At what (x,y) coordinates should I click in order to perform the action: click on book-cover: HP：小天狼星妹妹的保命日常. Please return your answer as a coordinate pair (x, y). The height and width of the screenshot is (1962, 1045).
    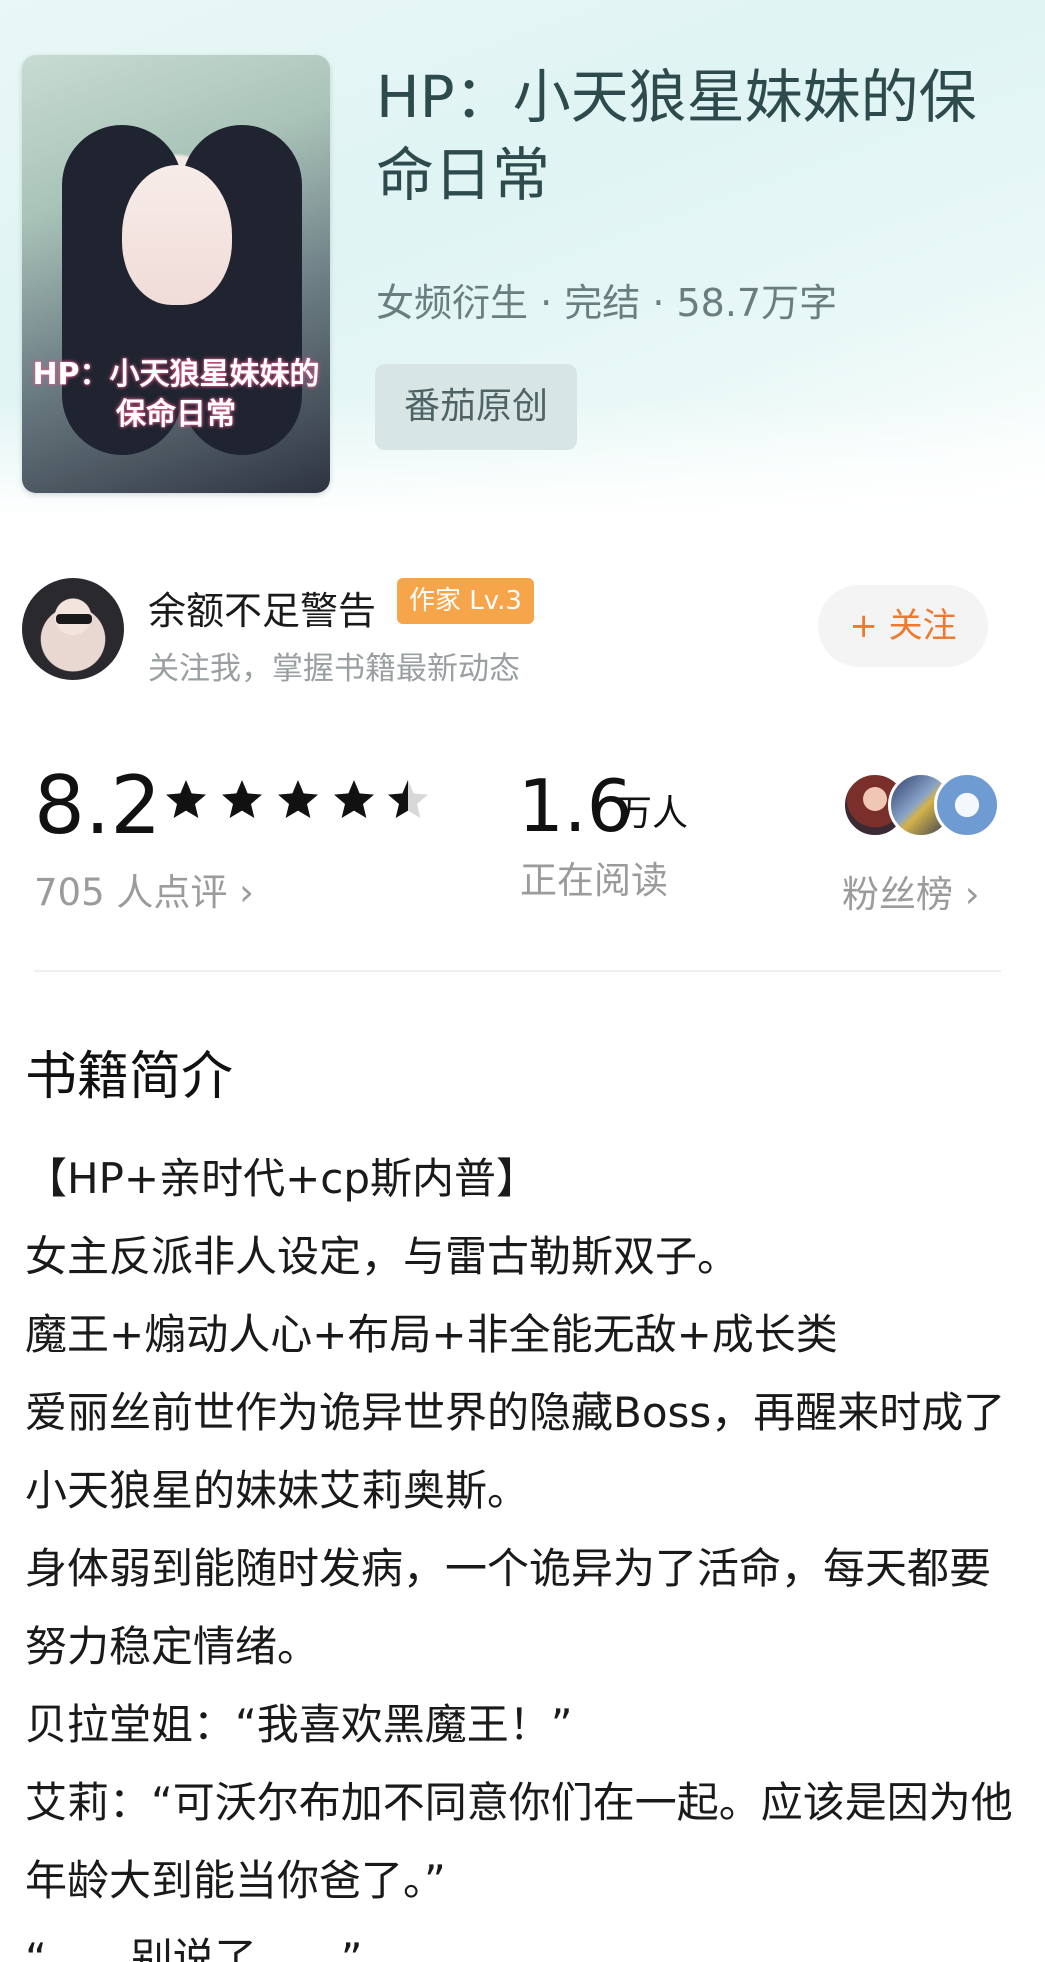
    Looking at the image, I should click on (176, 274).